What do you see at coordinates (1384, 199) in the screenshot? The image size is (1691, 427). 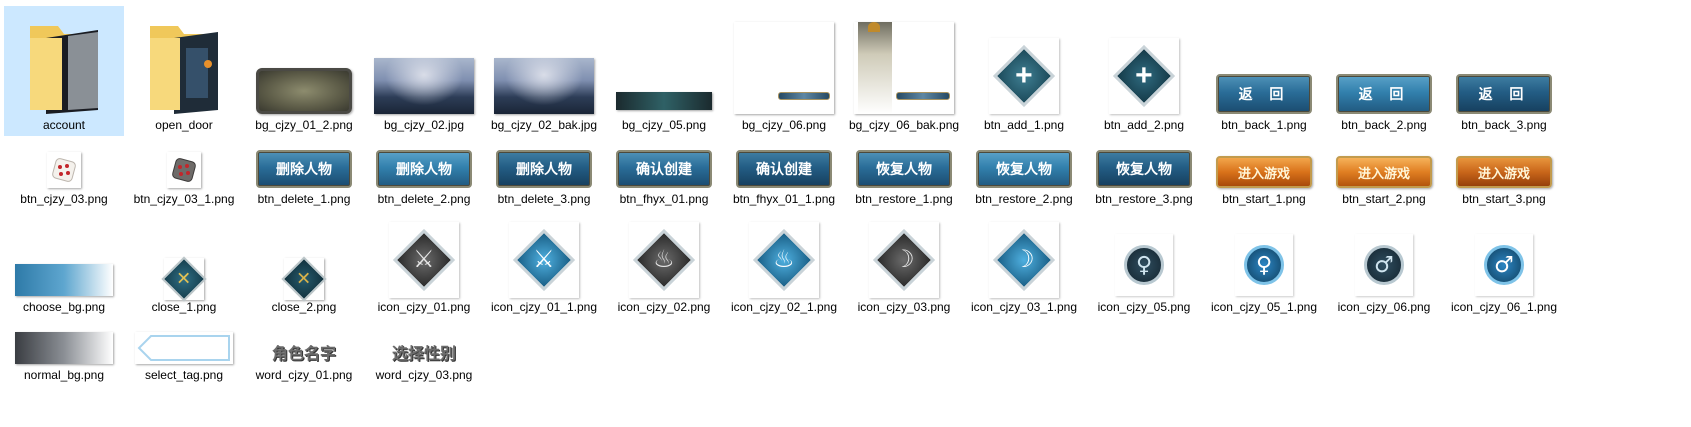 I see `file-name: btn_start_2.png` at bounding box center [1384, 199].